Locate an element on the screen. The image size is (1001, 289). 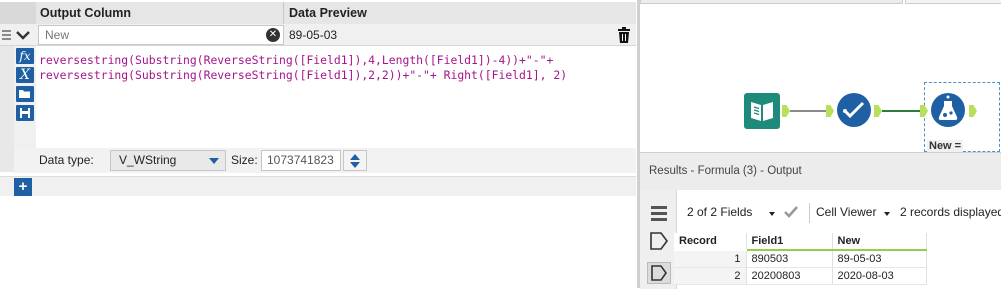
column-header-field1: Field1 is located at coordinates (789, 242).